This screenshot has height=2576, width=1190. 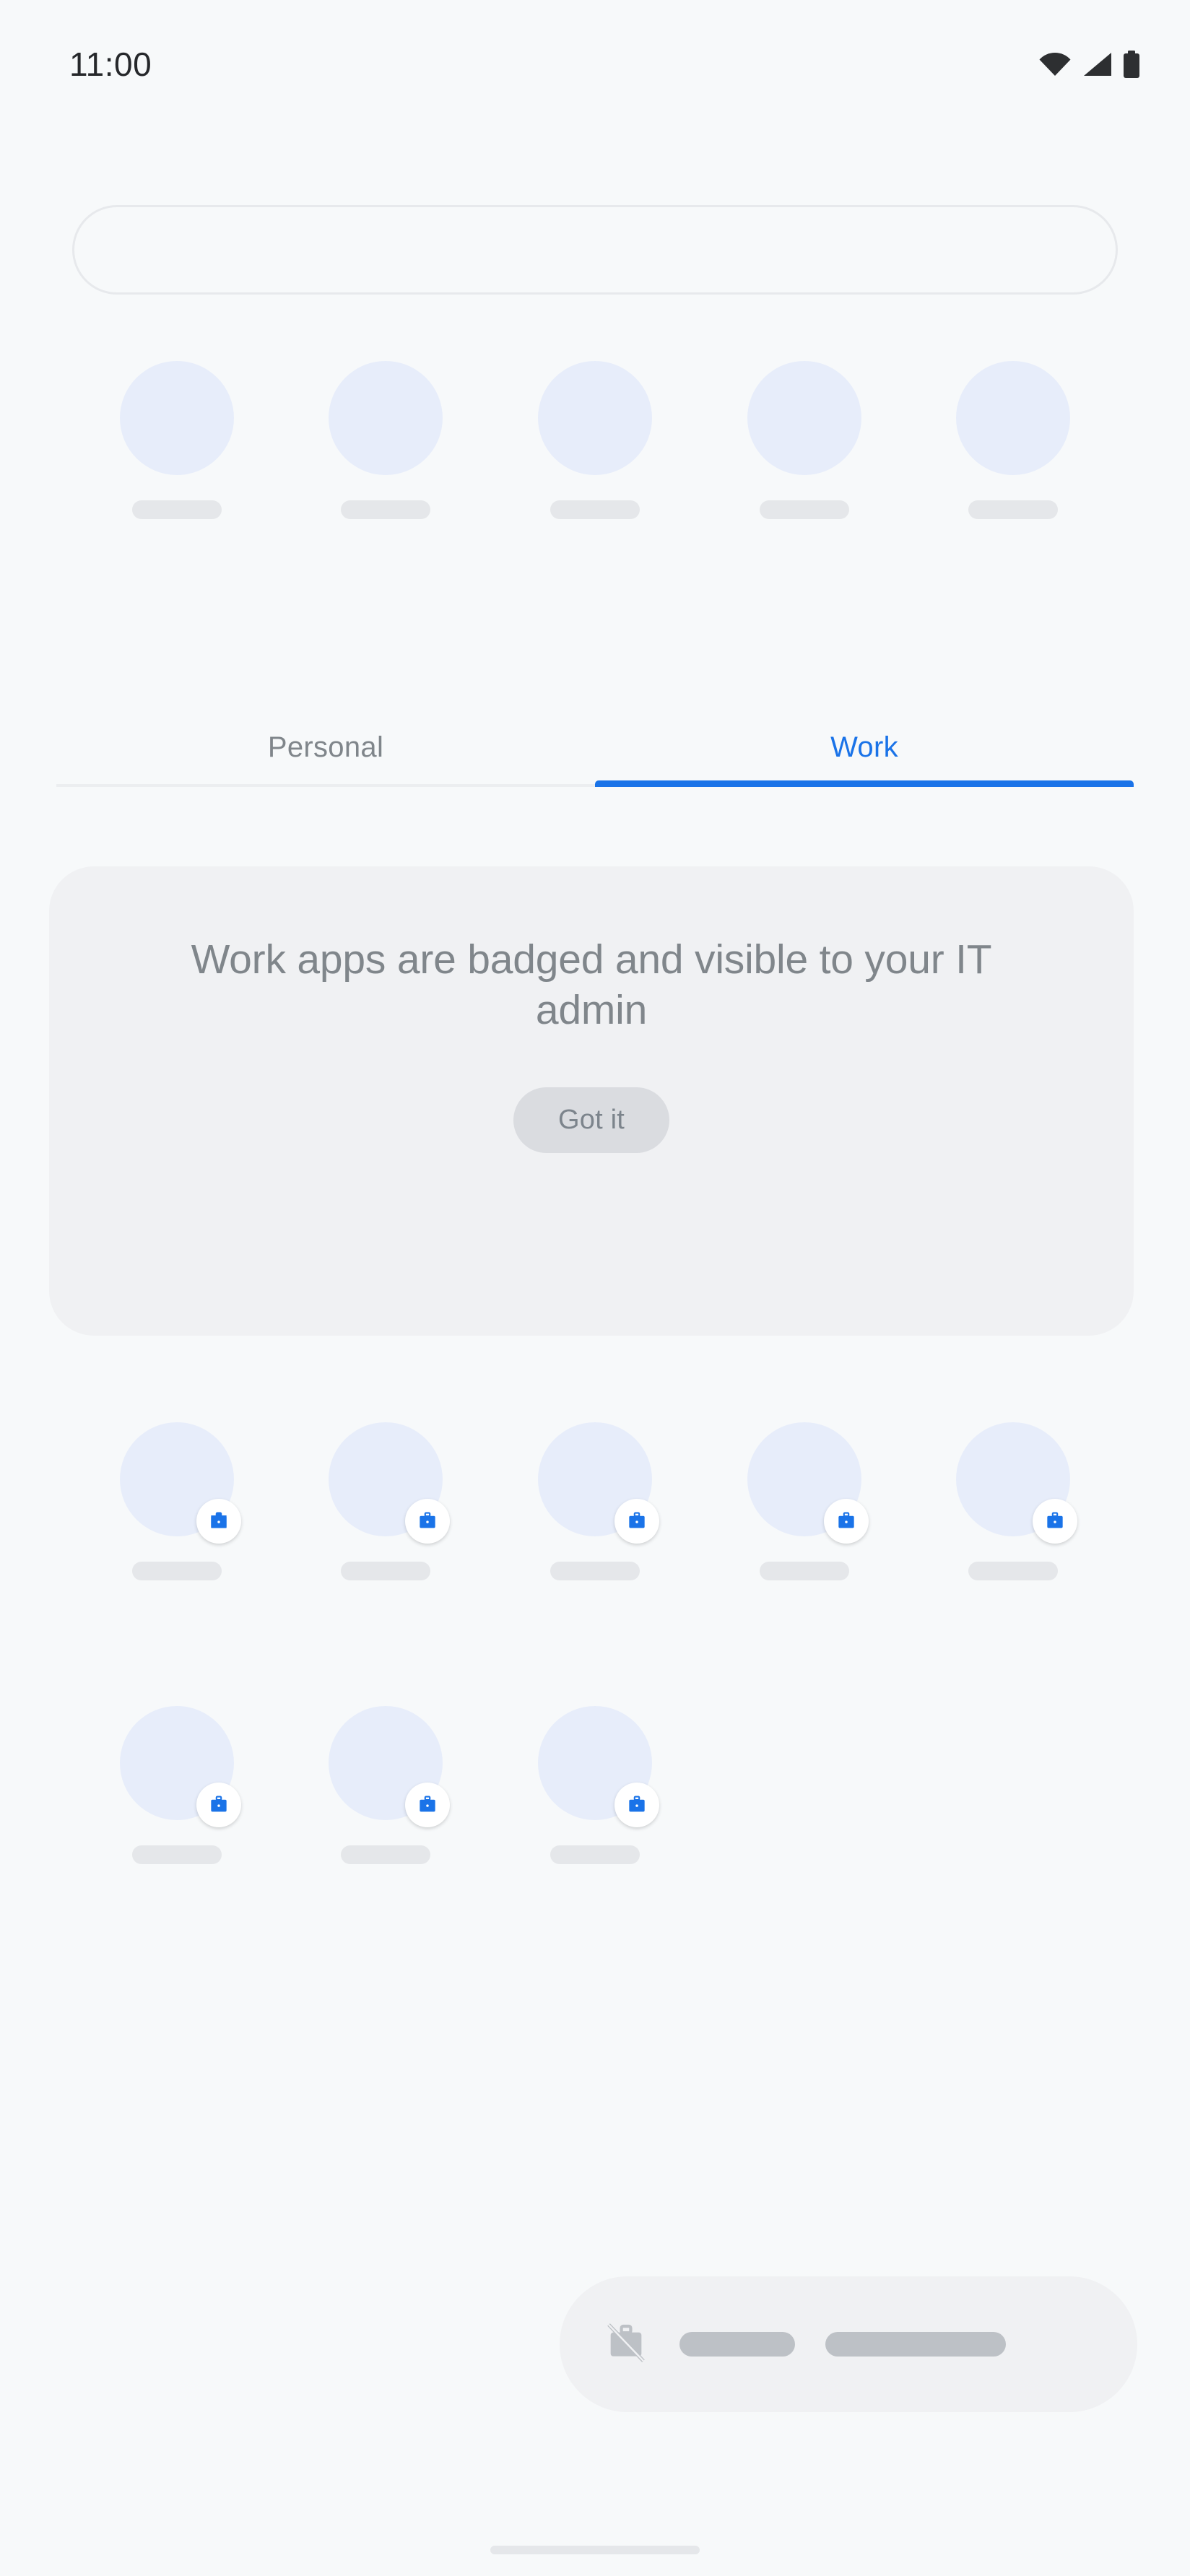 I want to click on cellular-signal-icon, so click(x=1097, y=64).